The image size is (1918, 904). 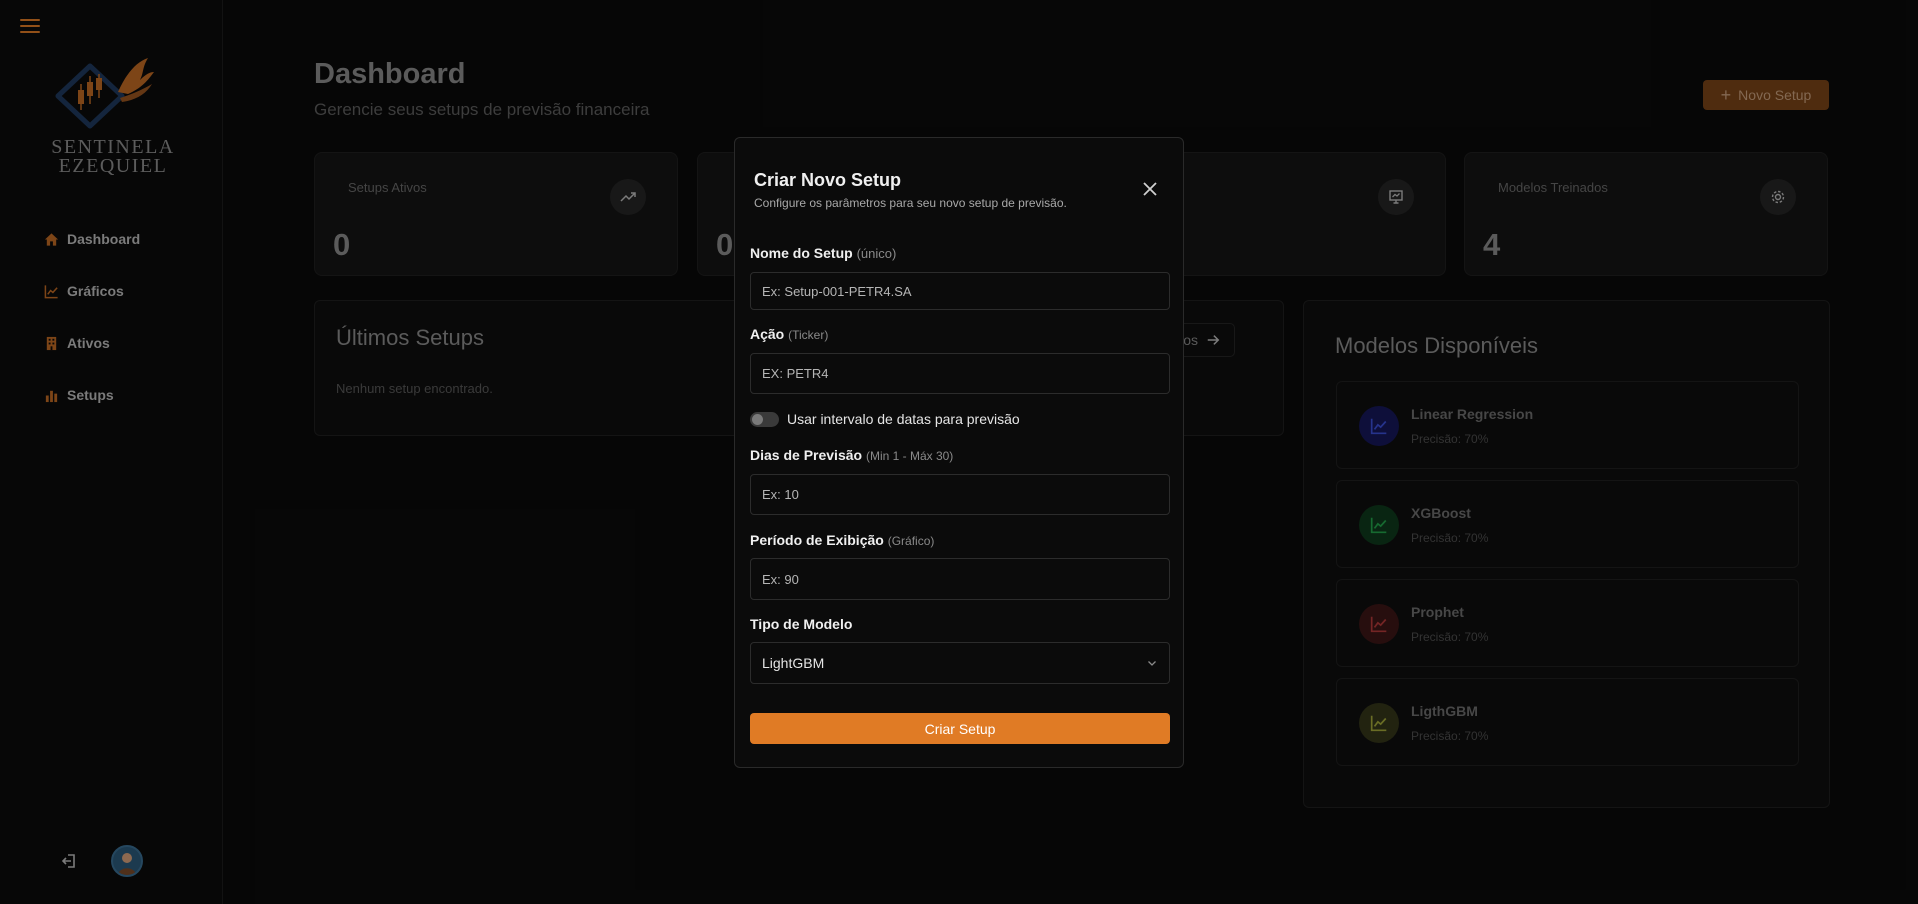 I want to click on forecast-days-label: Dias de Previsão (Min 1 - Máx 30), so click(x=851, y=455).